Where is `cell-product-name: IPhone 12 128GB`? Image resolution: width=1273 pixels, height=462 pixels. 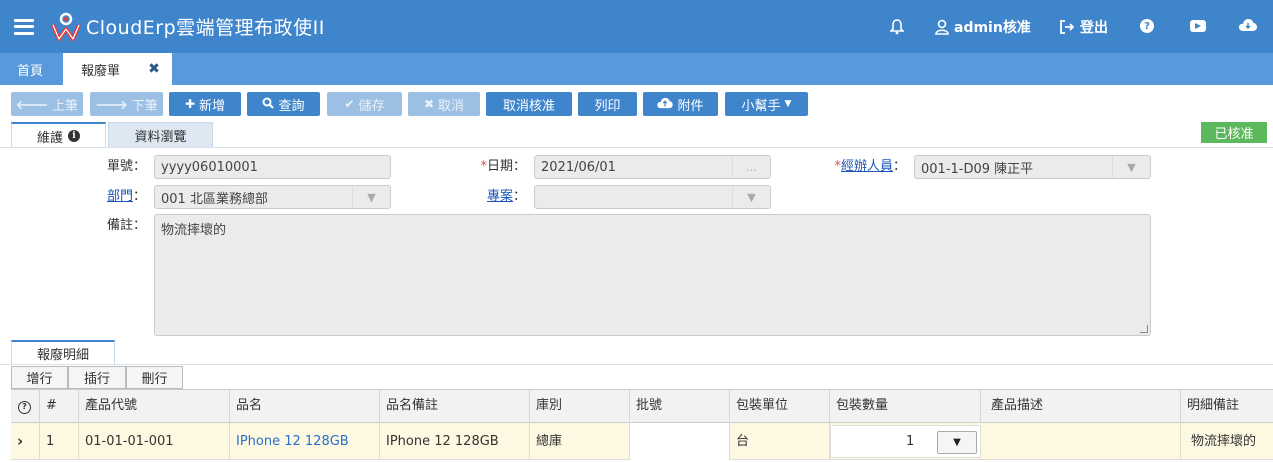
cell-product-name: IPhone 12 128GB is located at coordinates (305, 441).